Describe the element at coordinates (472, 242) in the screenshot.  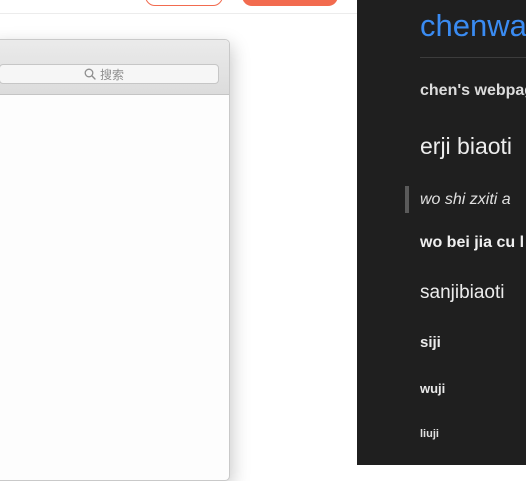
I see `bold-text: wo bei jia cu l` at that location.